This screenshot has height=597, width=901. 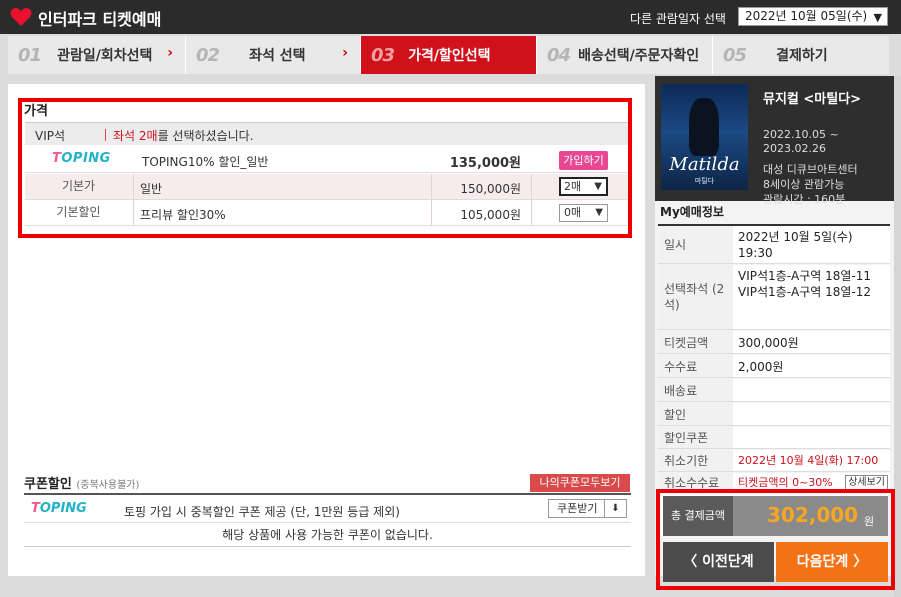 I want to click on step-4: 04 배송선택/주문자확인, so click(x=625, y=55).